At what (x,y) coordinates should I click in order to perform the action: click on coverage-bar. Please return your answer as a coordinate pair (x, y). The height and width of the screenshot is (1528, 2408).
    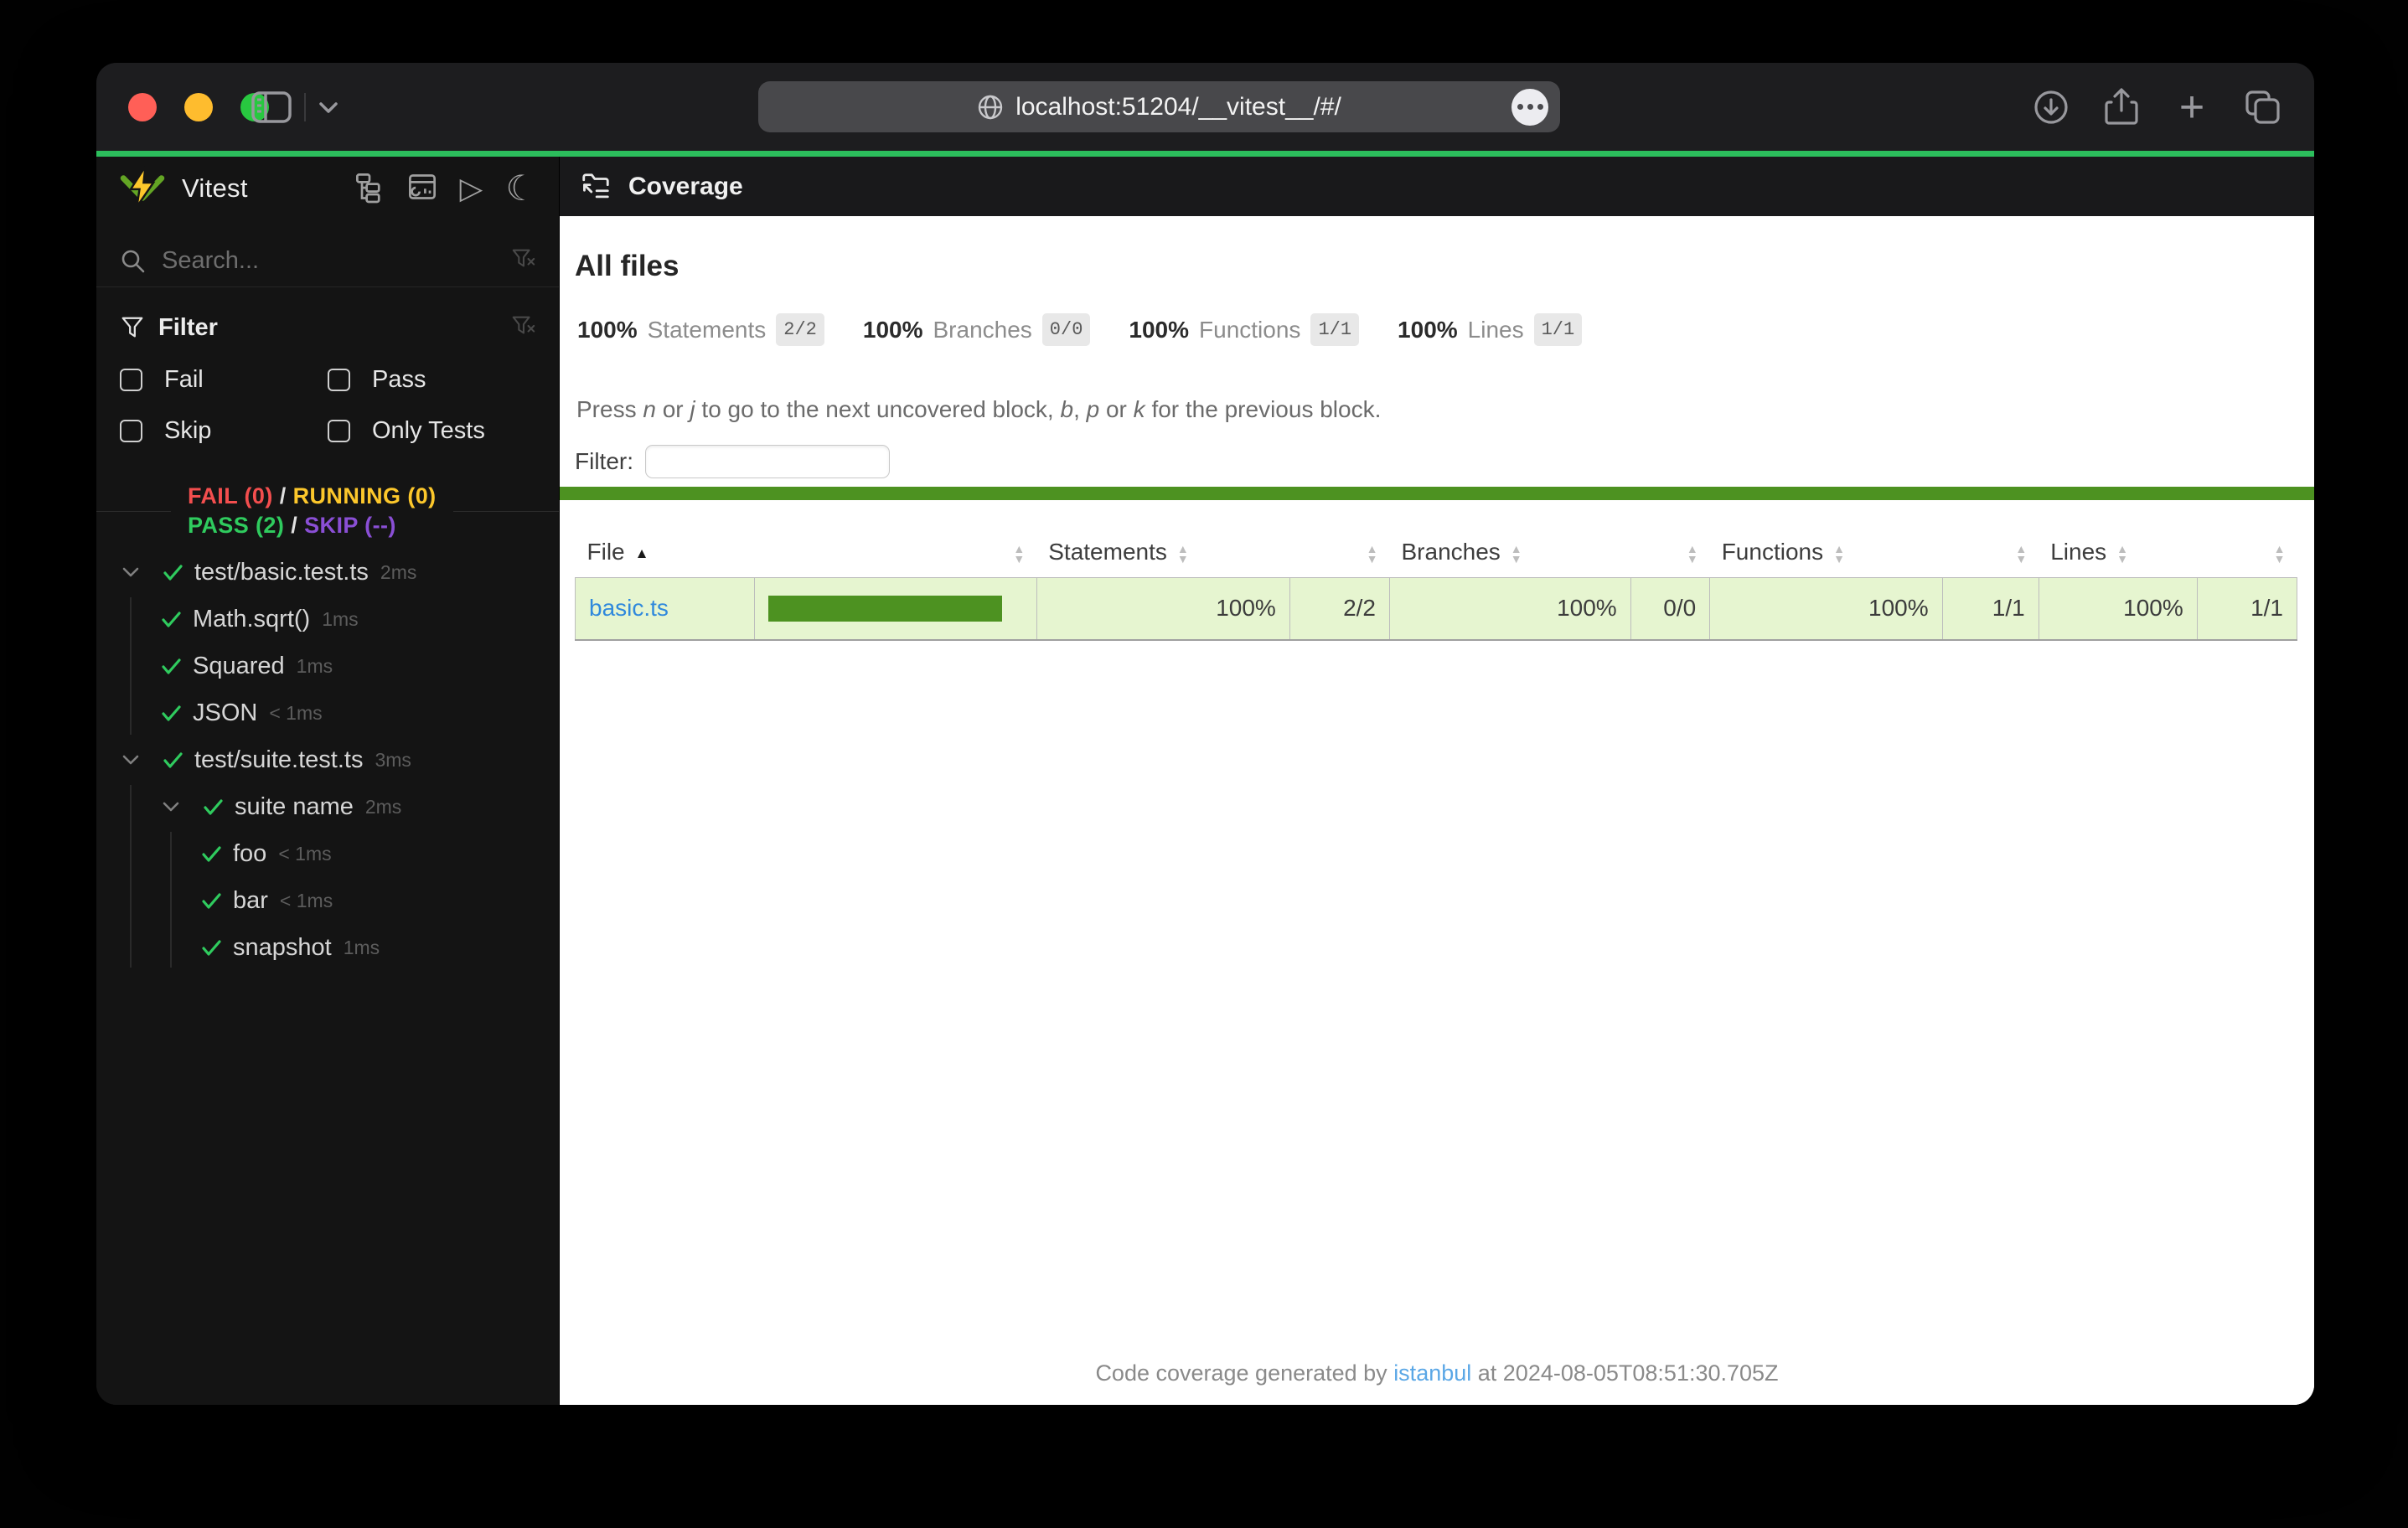
    Looking at the image, I should click on (885, 608).